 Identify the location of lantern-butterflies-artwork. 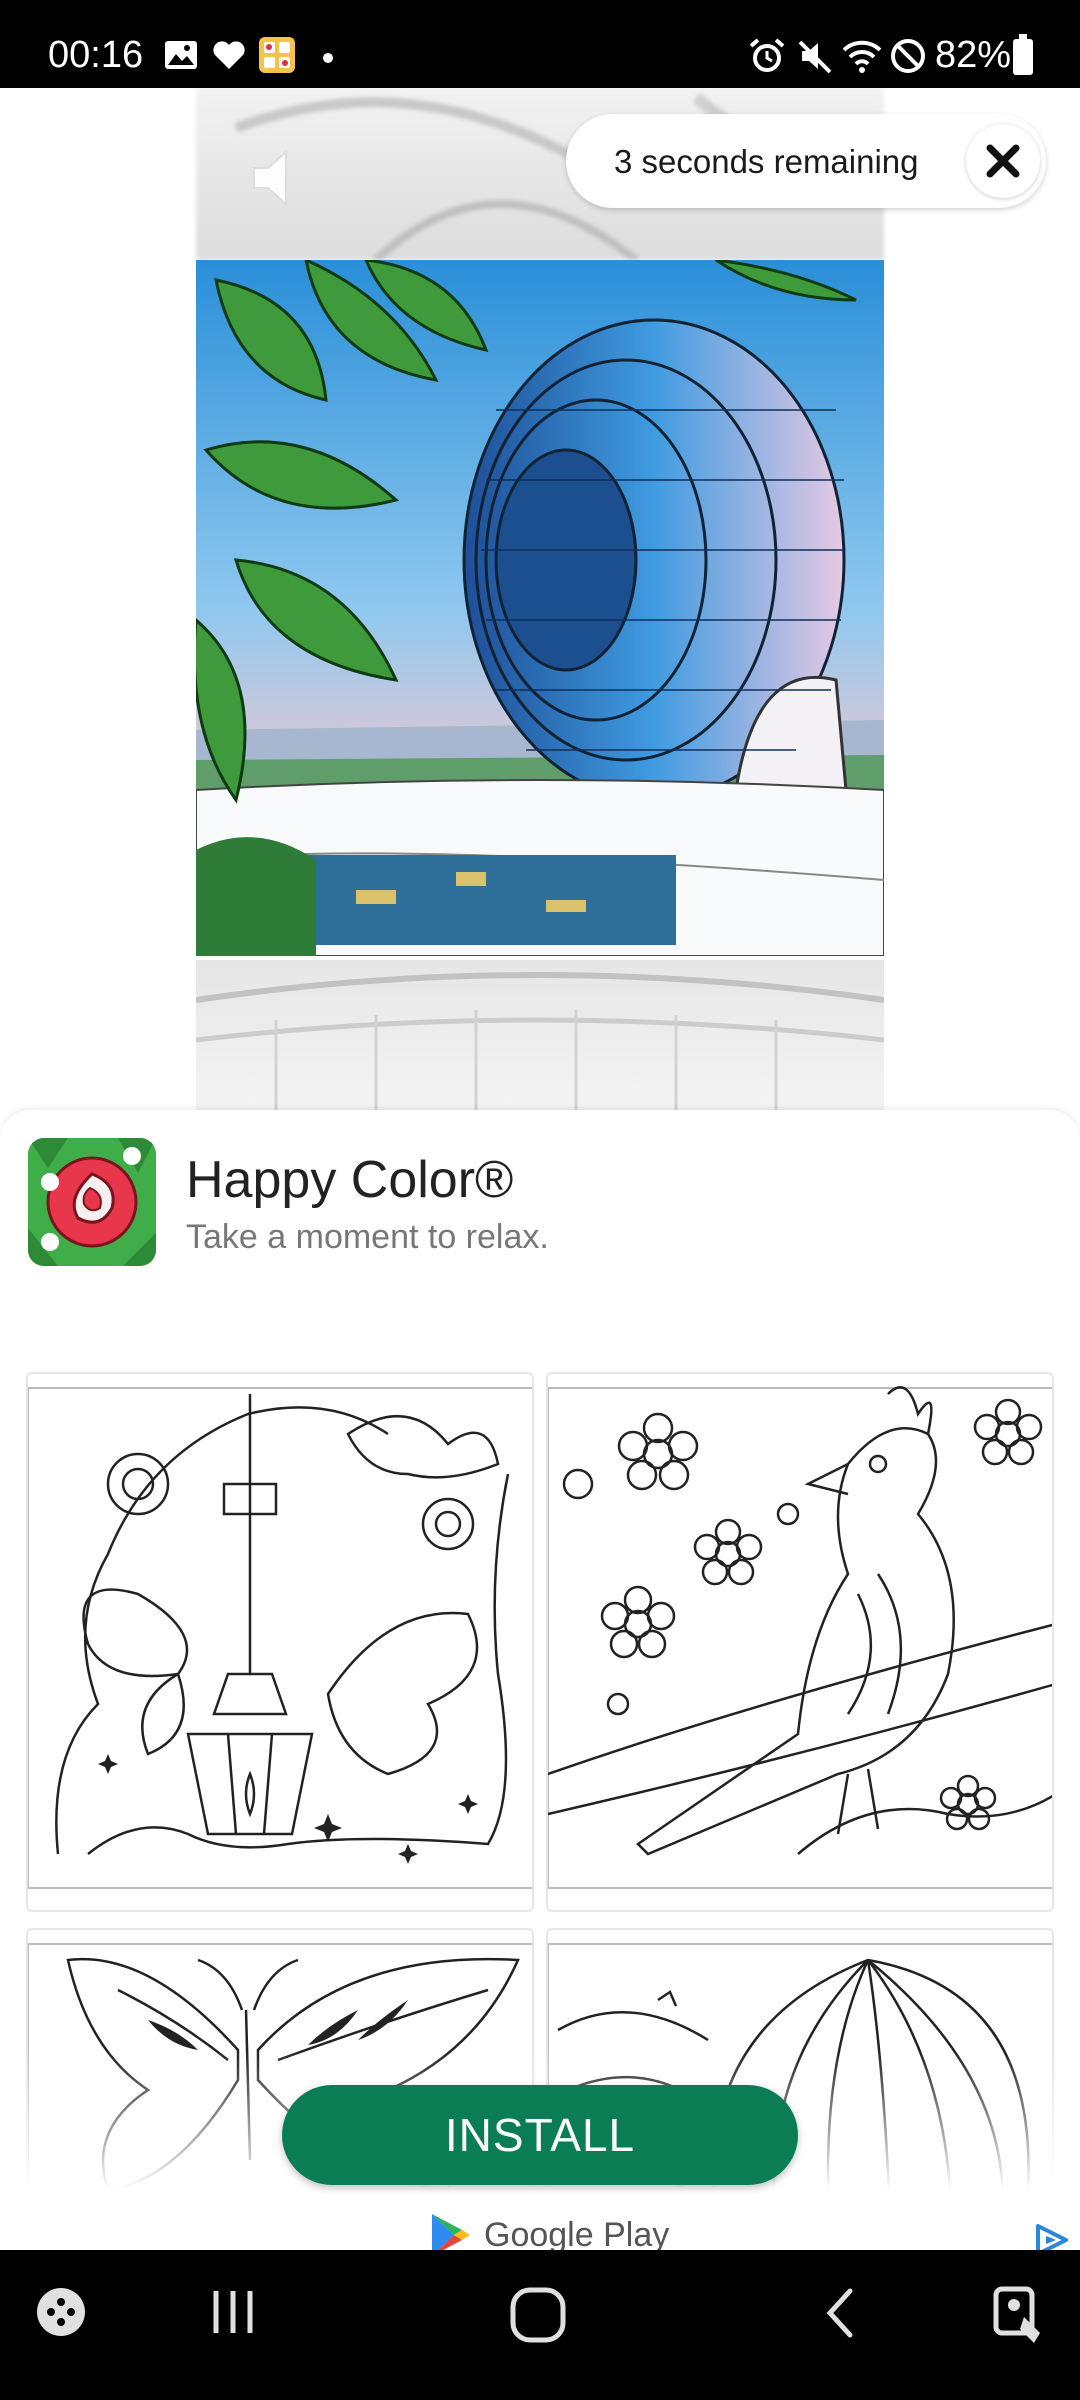
(280, 1638).